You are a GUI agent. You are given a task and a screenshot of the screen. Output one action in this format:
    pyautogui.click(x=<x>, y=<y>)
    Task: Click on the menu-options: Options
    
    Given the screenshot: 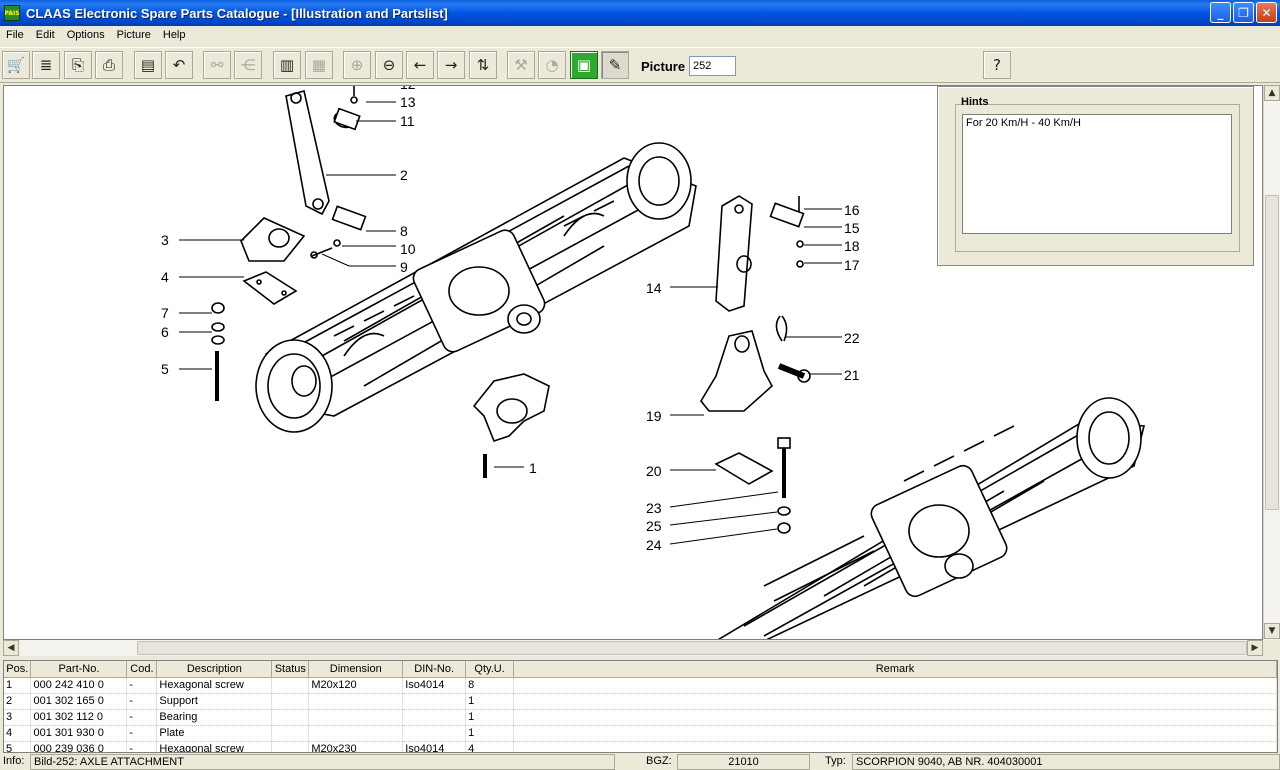 What is the action you would take?
    pyautogui.click(x=86, y=35)
    